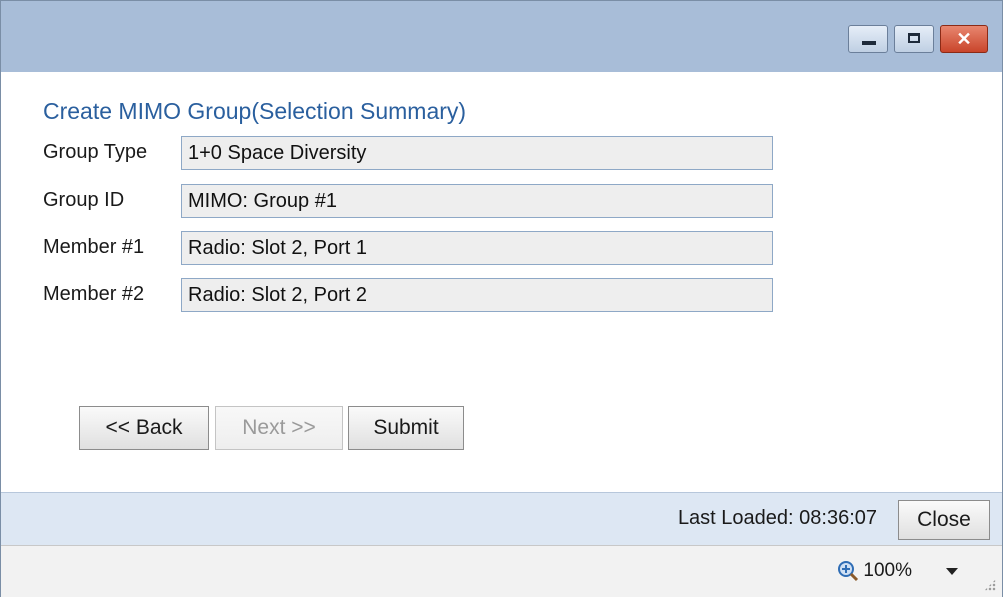  I want to click on group-type-field: 1+0 Space Diversity, so click(477, 153).